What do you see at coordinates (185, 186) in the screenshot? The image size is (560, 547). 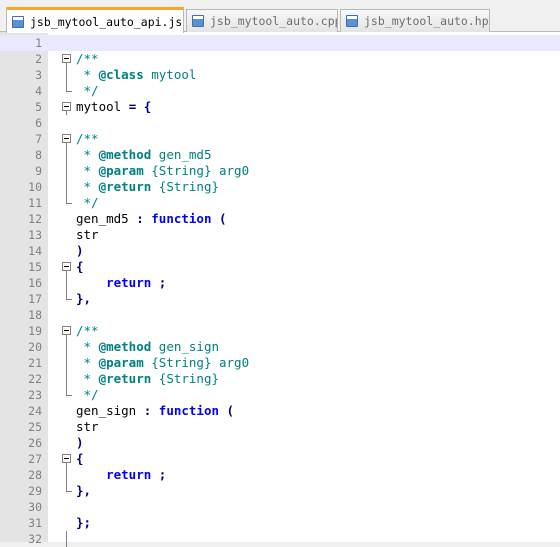 I see `code-token: {String}` at bounding box center [185, 186].